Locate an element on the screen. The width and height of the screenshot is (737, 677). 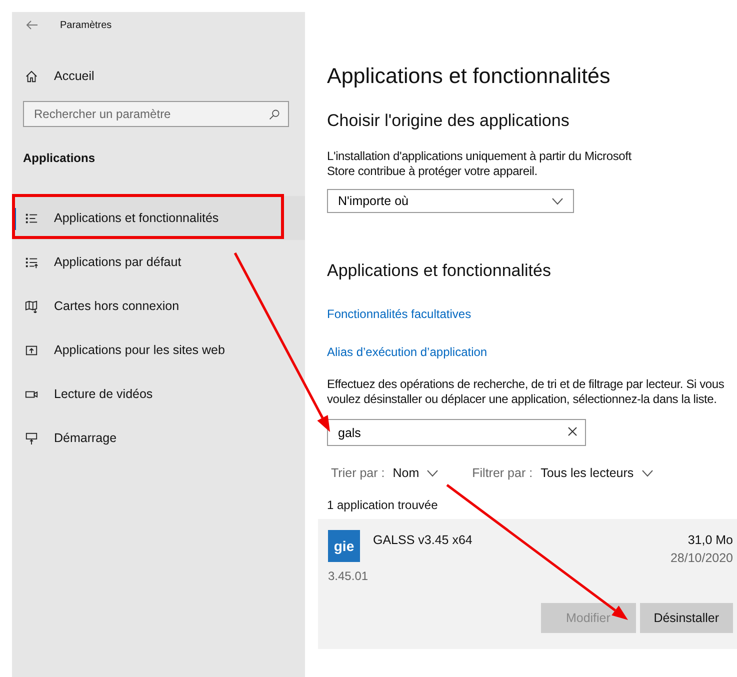
sidebar-item: Applications par défaut is located at coordinates (158, 262).